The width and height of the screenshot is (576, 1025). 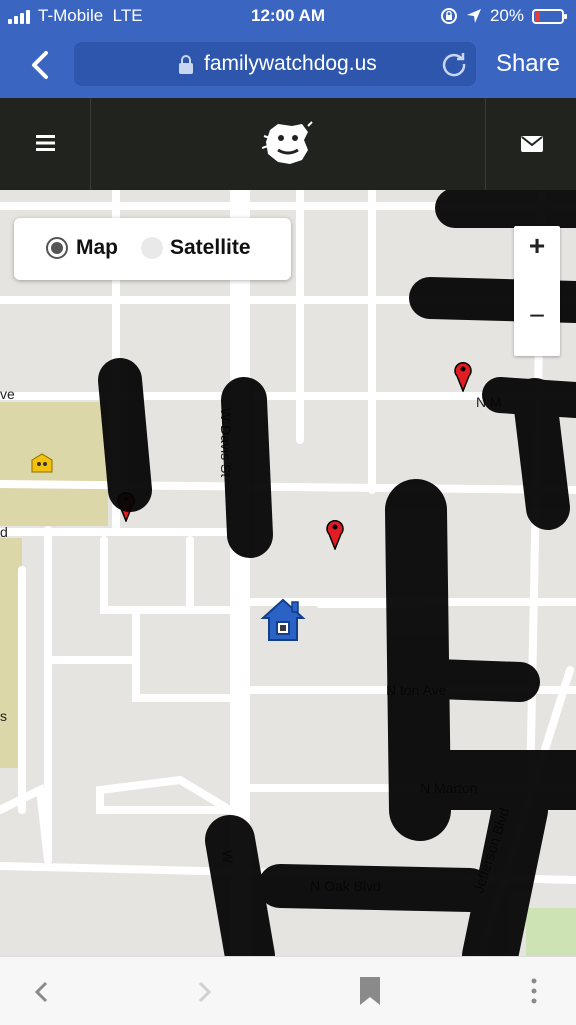 I want to click on battery-percent: 20%, so click(x=506, y=15).